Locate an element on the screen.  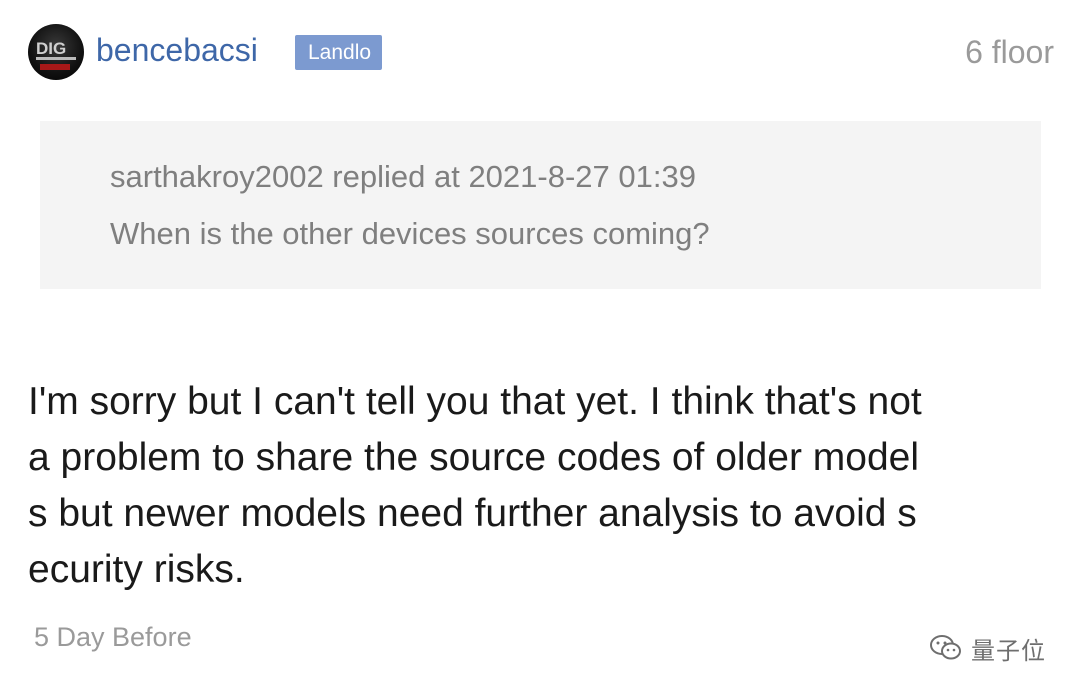
avatar-logo-icon: DIG is located at coordinates (56, 54).